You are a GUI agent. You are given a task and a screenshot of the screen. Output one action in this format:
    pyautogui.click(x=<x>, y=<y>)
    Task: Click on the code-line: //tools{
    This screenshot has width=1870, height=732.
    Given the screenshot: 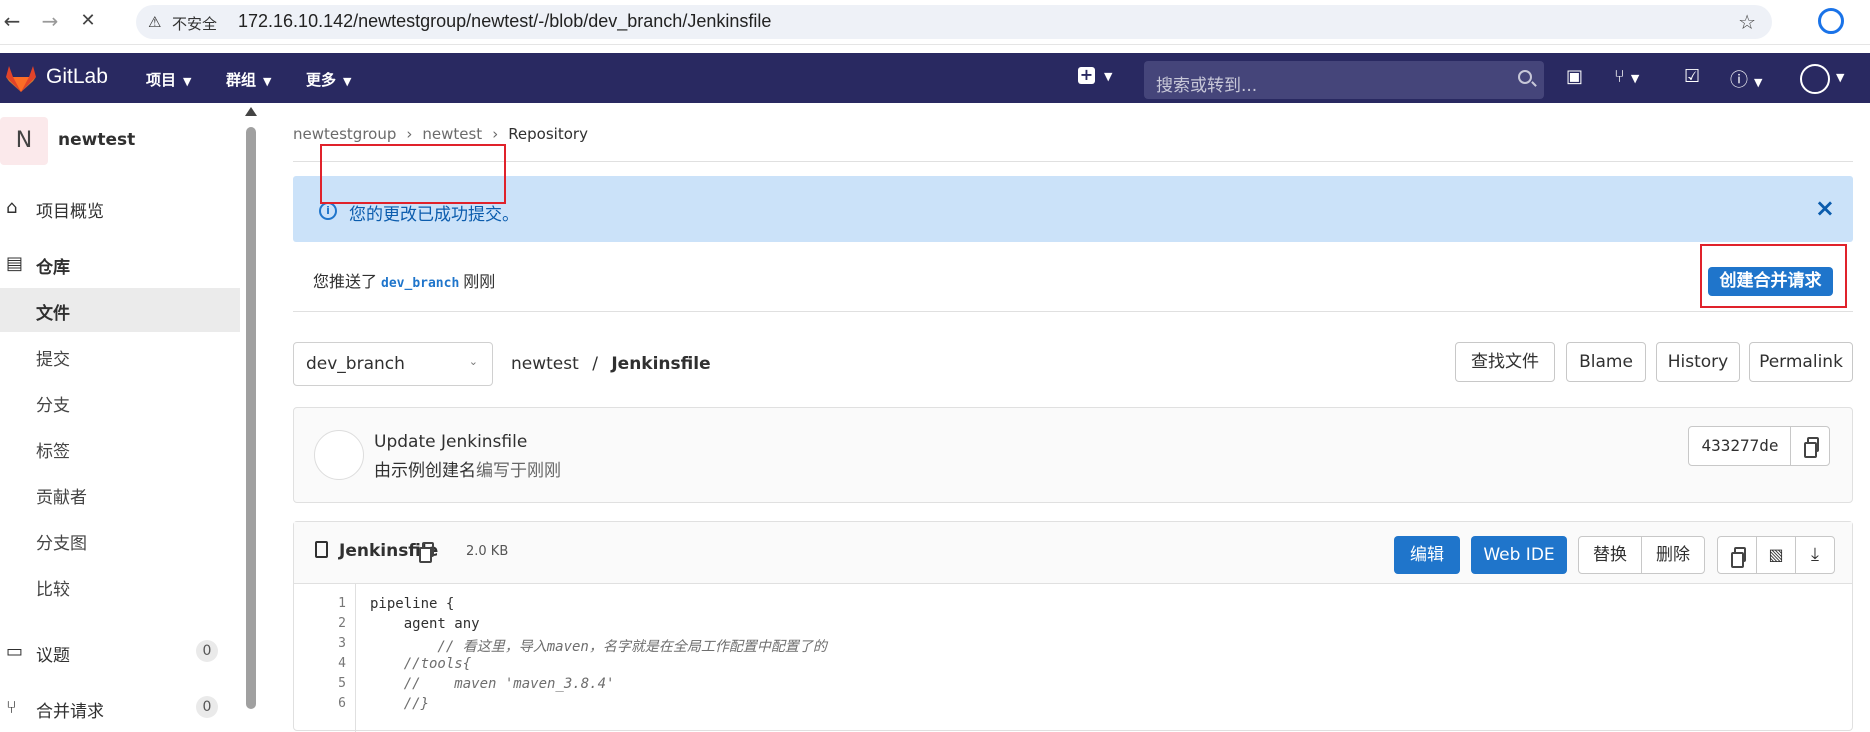 What is the action you would take?
    pyautogui.click(x=421, y=664)
    